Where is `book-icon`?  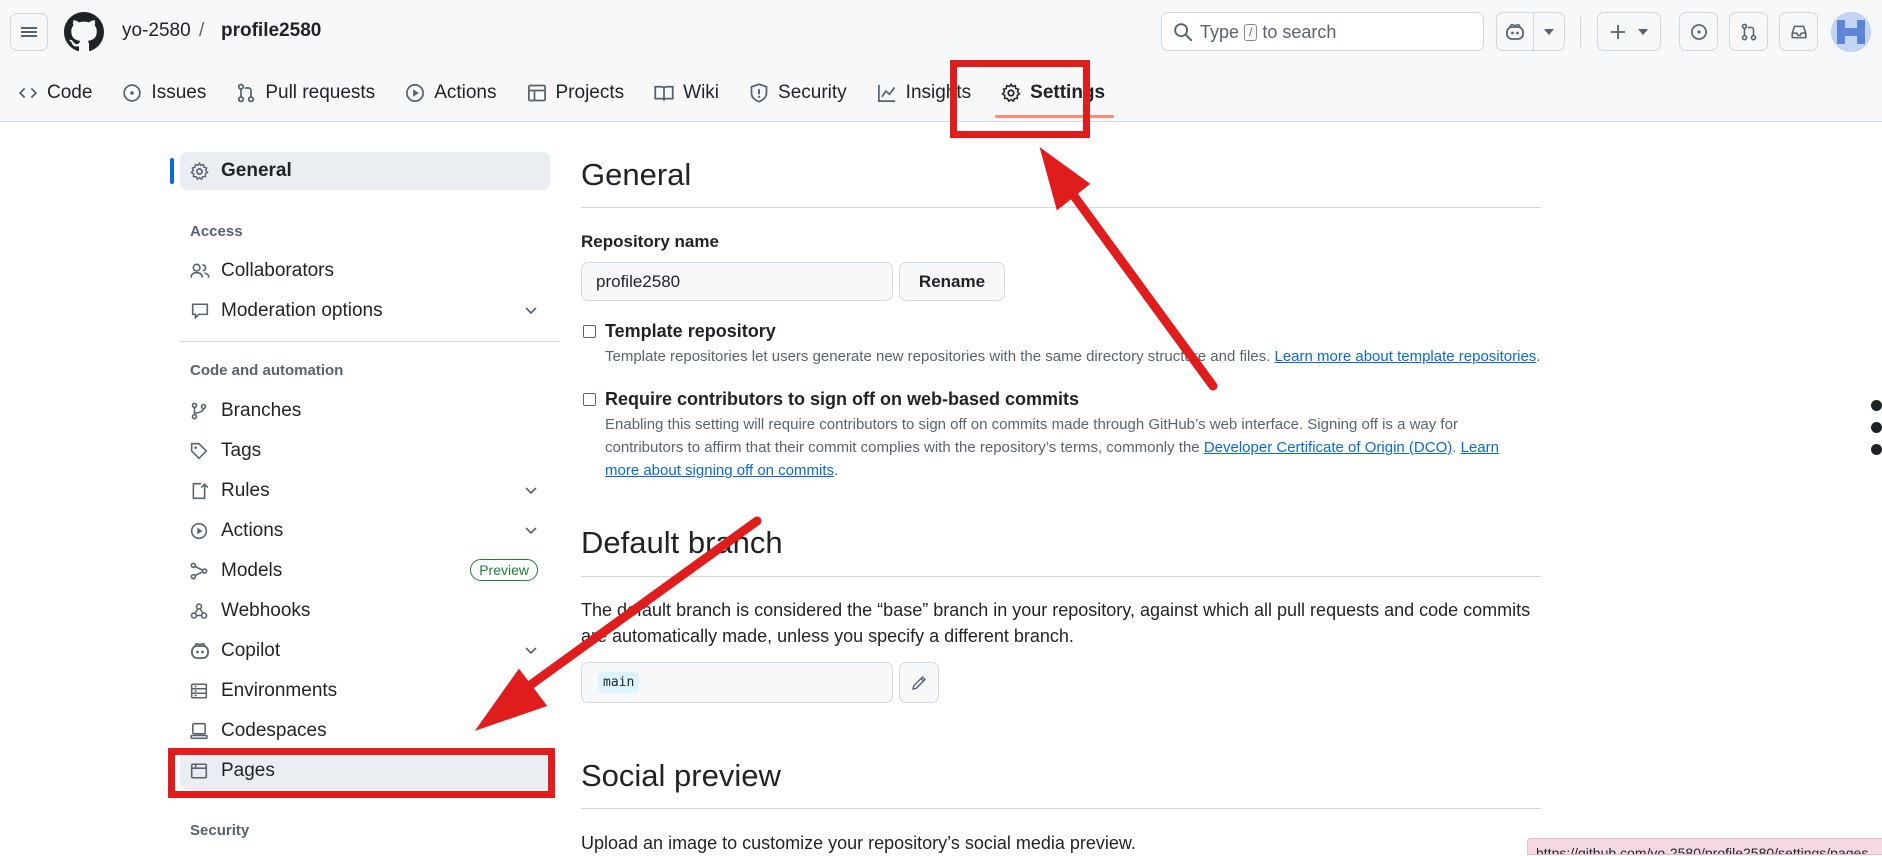 book-icon is located at coordinates (664, 93).